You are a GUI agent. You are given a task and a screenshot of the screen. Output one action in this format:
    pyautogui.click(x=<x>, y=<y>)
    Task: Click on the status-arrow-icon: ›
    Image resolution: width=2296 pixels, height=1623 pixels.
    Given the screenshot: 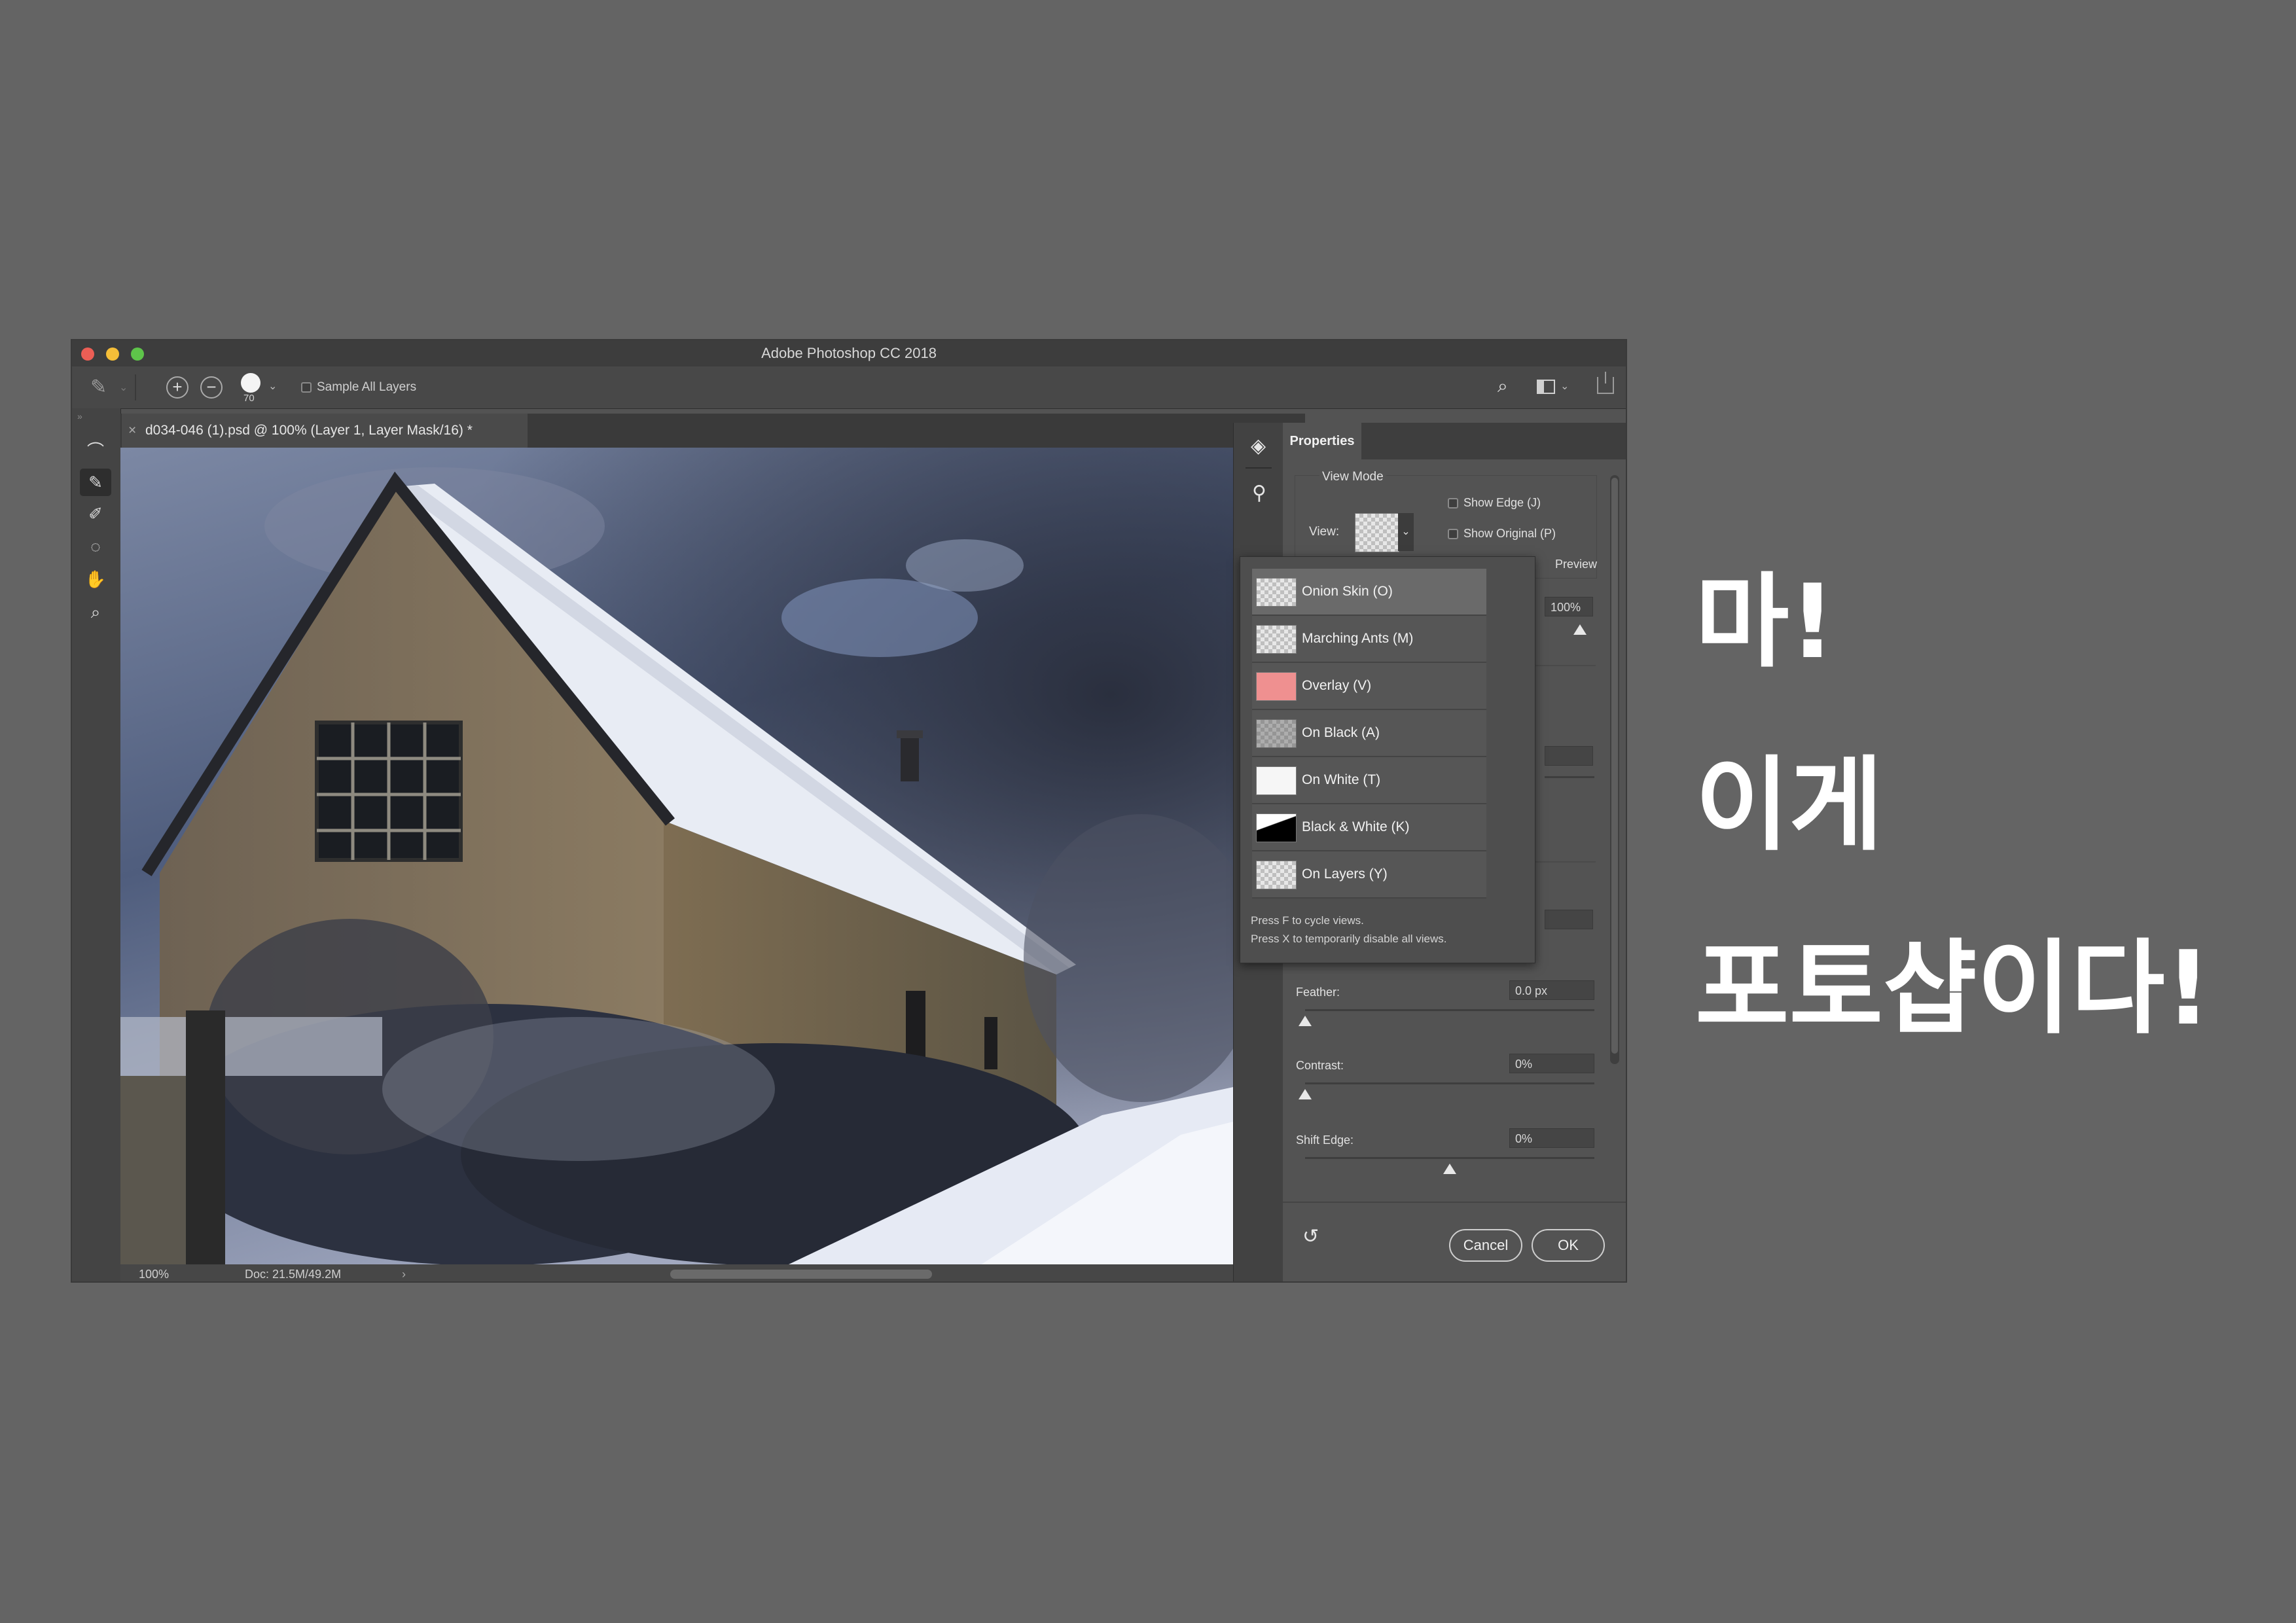 What is the action you would take?
    pyautogui.click(x=404, y=1272)
    